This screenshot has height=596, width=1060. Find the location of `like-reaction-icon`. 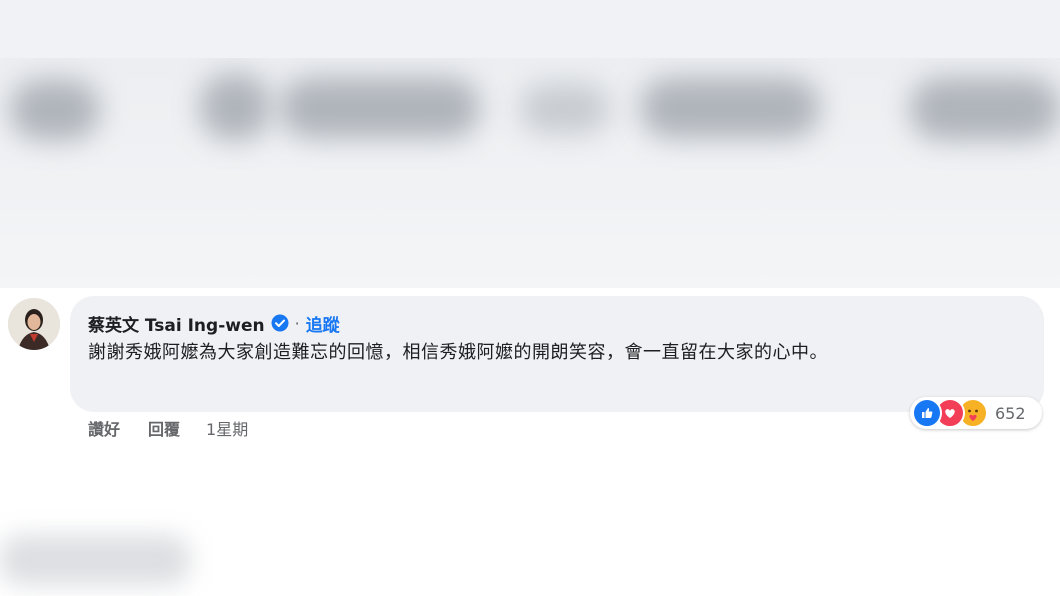

like-reaction-icon is located at coordinates (927, 413).